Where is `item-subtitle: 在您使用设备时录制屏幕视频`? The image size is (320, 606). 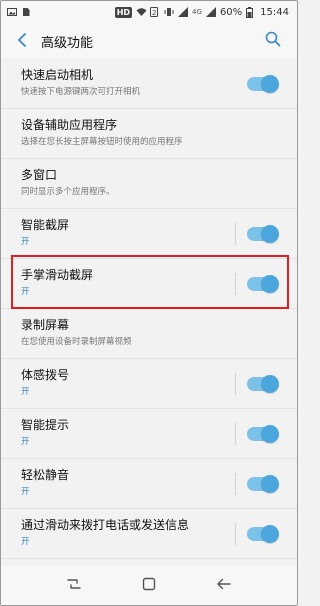 item-subtitle: 在您使用设备时录制屏幕视频 is located at coordinates (76, 342).